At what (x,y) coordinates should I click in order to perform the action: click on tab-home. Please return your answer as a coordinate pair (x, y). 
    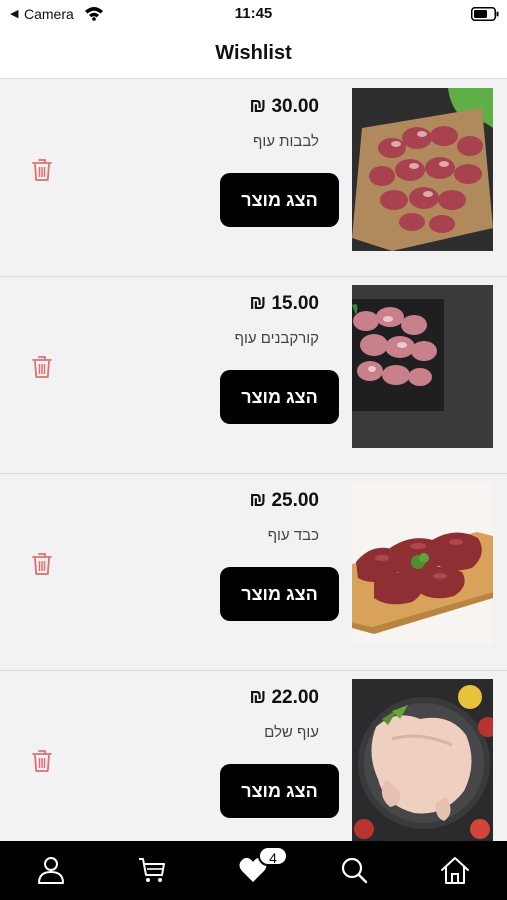
    Looking at the image, I should click on (455, 870).